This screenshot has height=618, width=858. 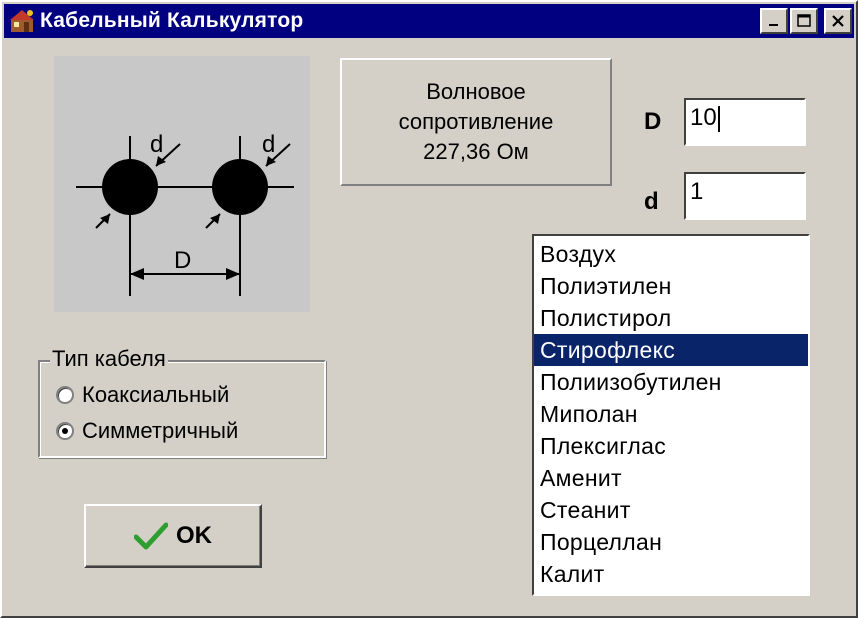 I want to click on D-input: 10, so click(x=745, y=122).